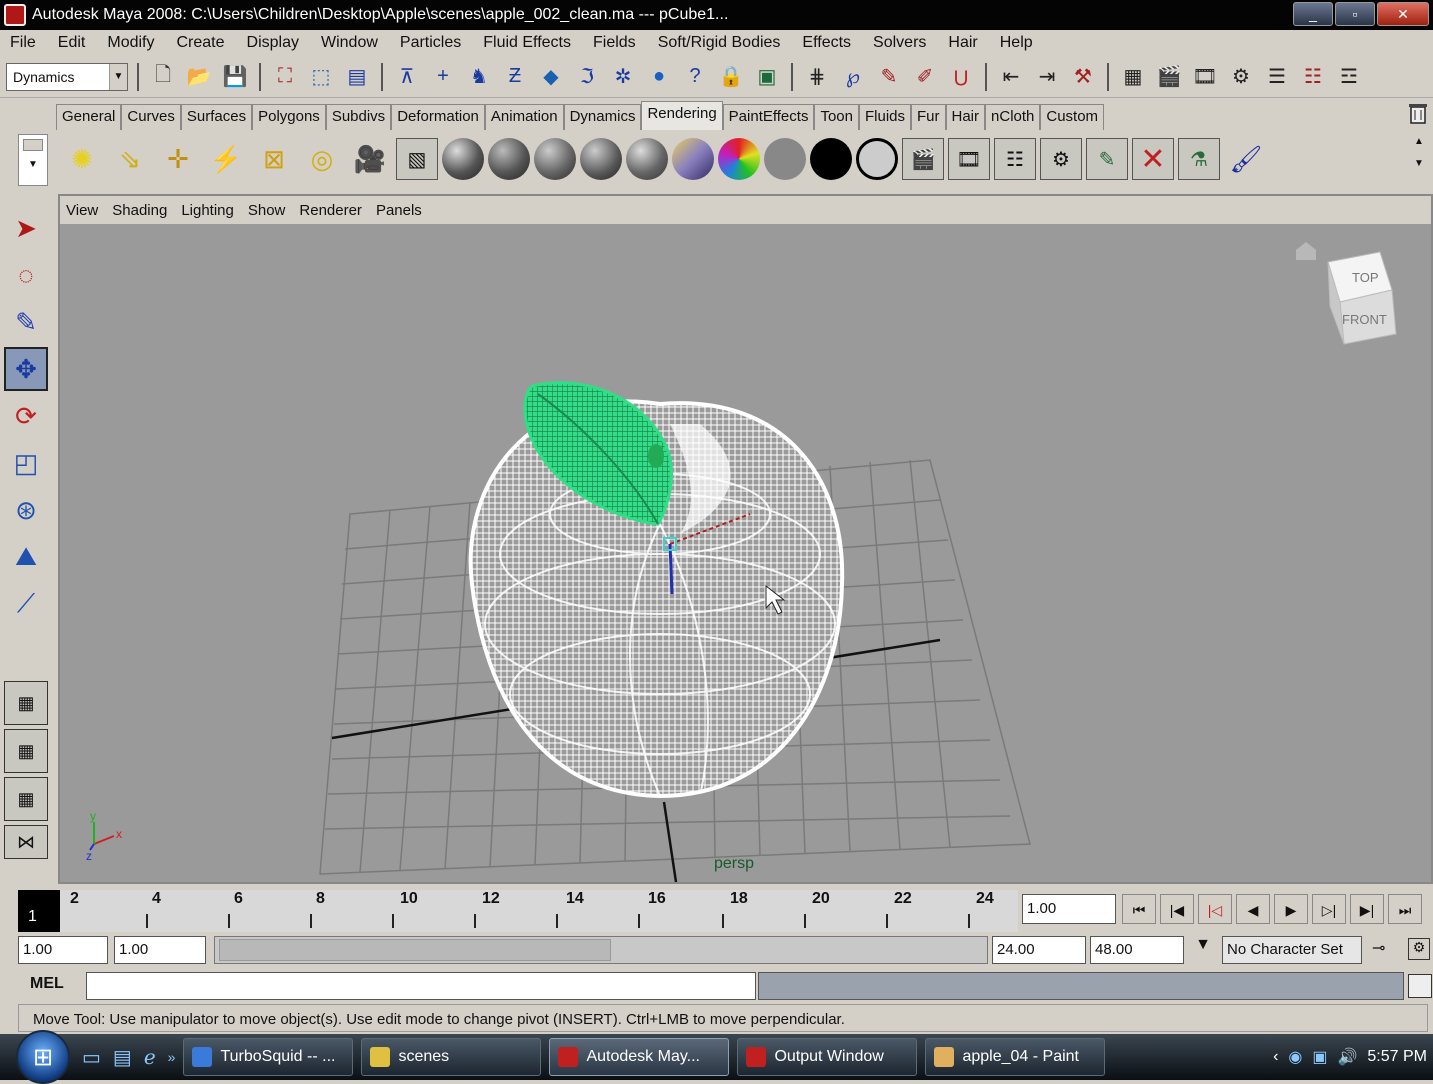 This screenshot has width=1433, height=1084. What do you see at coordinates (67, 76) in the screenshot?
I see `menuset-dropdown: Dynamics ▼` at bounding box center [67, 76].